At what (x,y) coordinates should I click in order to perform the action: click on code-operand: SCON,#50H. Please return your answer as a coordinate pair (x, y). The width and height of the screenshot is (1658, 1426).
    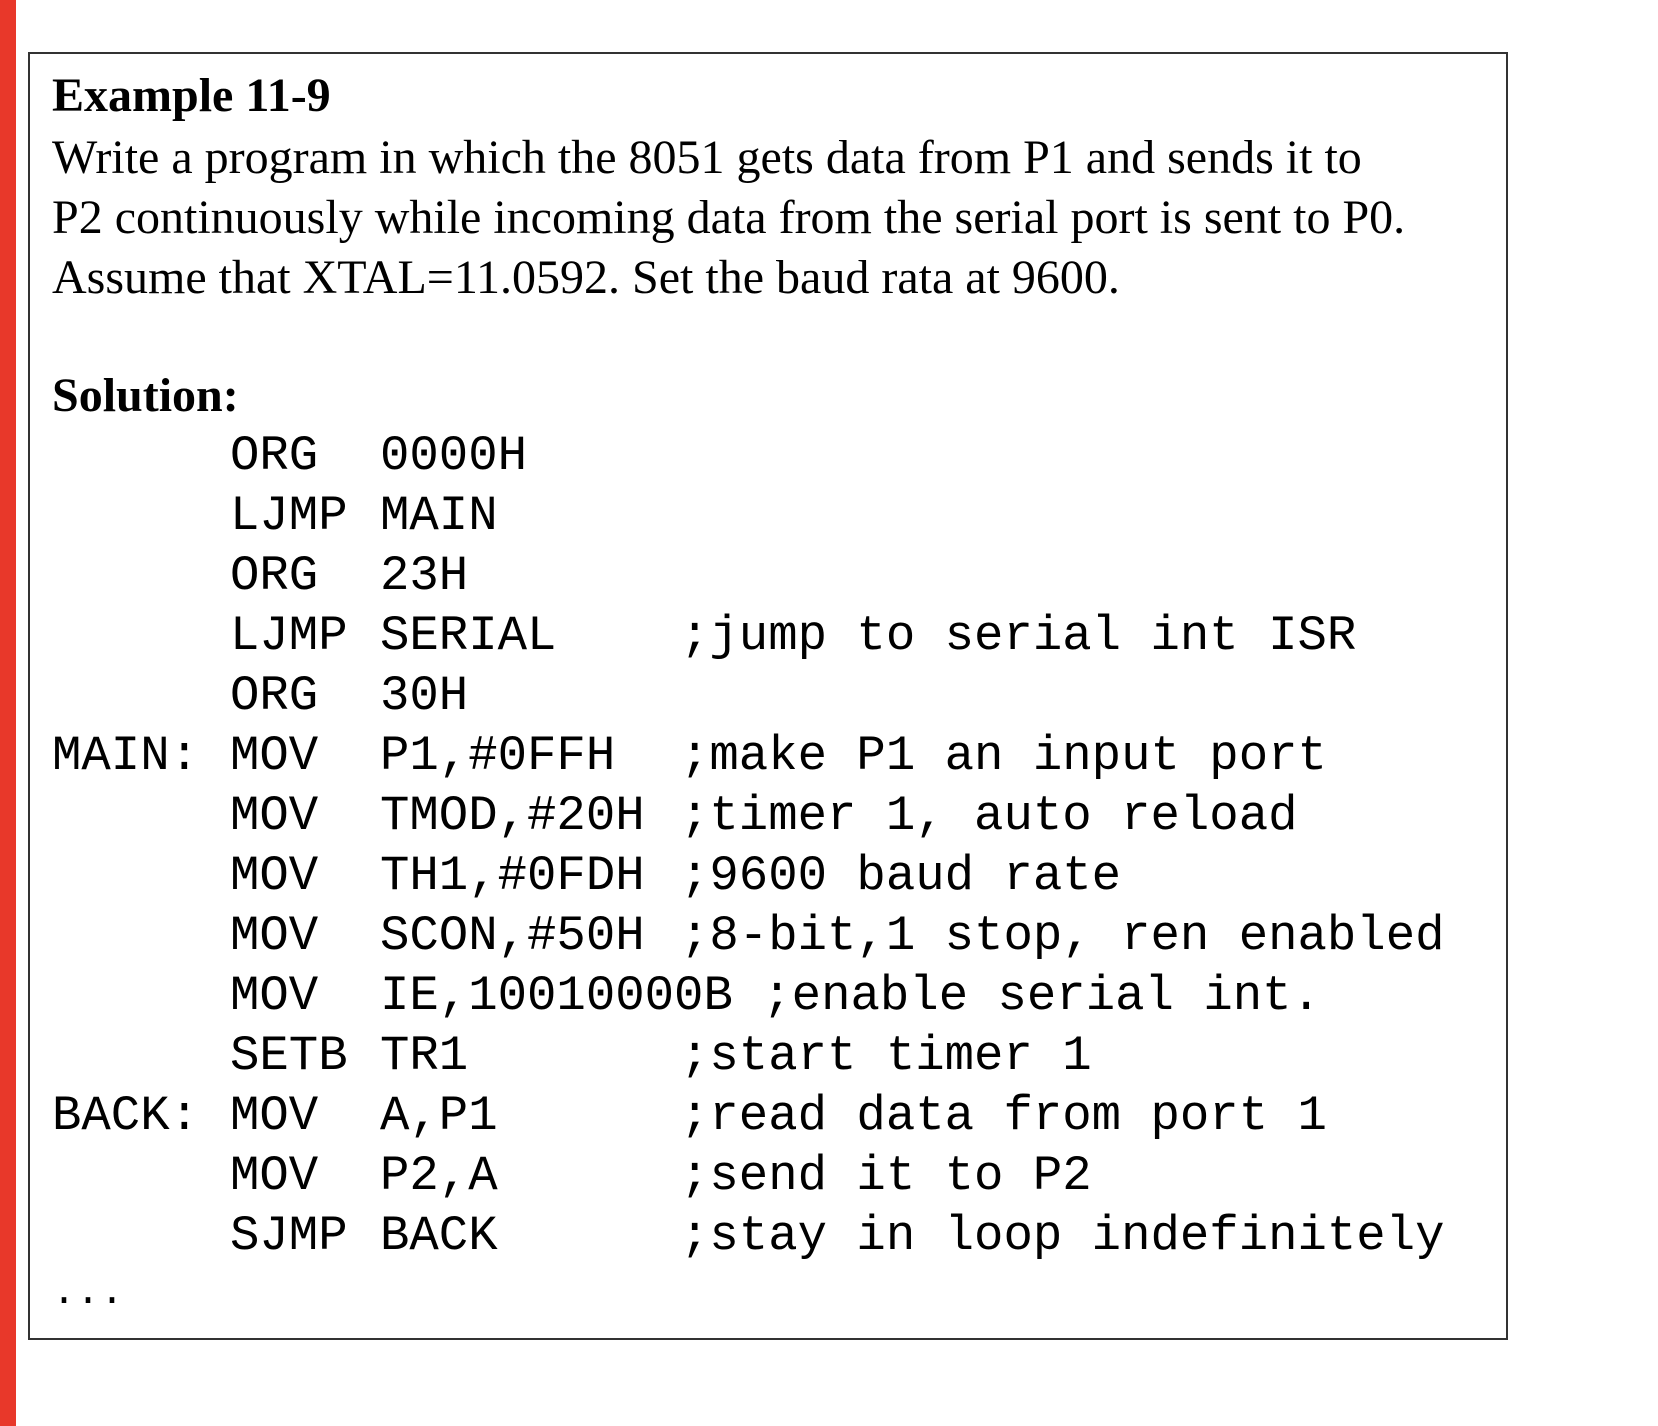
    Looking at the image, I should click on (512, 936).